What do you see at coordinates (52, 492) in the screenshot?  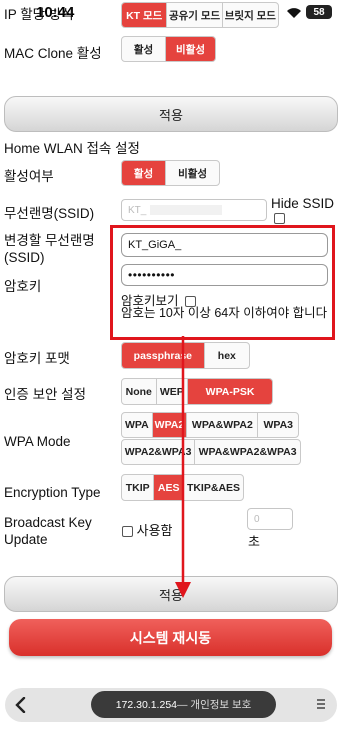 I see `encryption-label: Encryption Type` at bounding box center [52, 492].